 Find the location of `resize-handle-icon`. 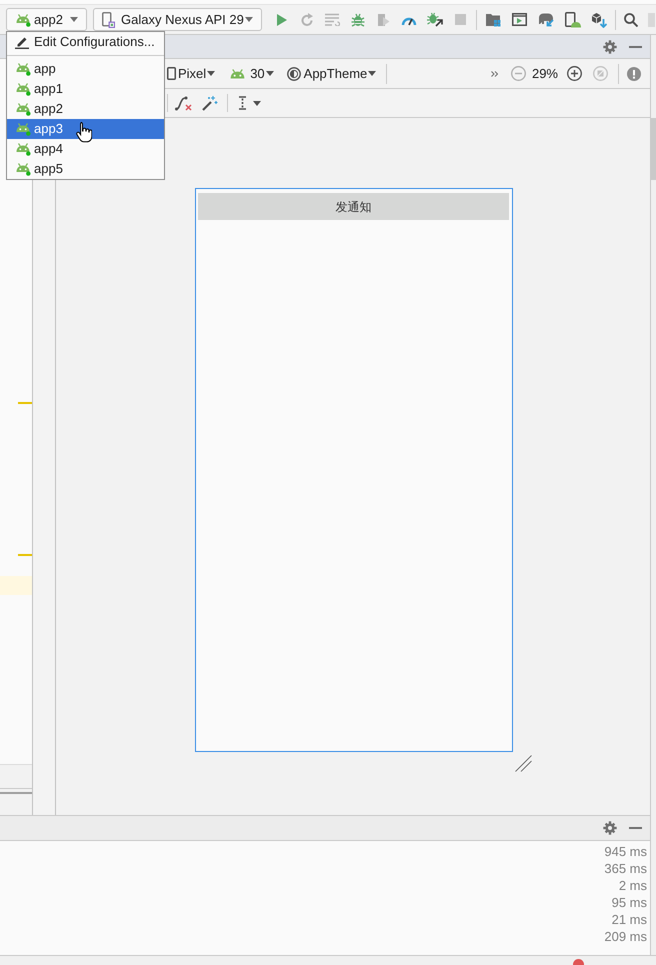

resize-handle-icon is located at coordinates (523, 763).